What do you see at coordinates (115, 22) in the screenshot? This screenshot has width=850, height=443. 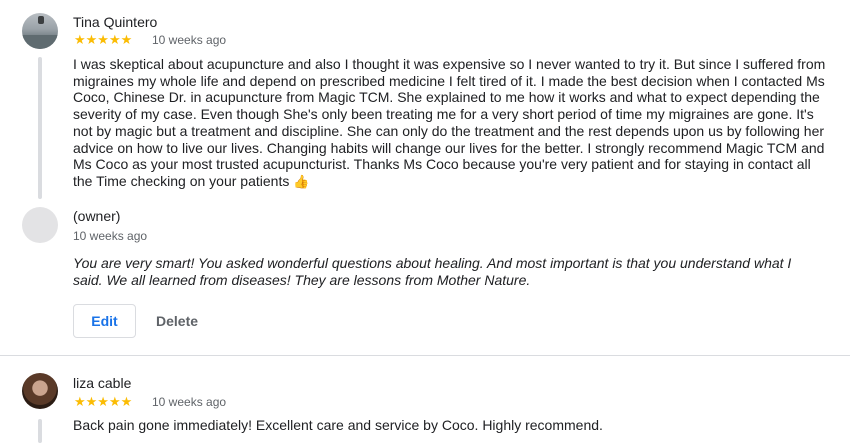 I see `review-author: Tina Quintero` at bounding box center [115, 22].